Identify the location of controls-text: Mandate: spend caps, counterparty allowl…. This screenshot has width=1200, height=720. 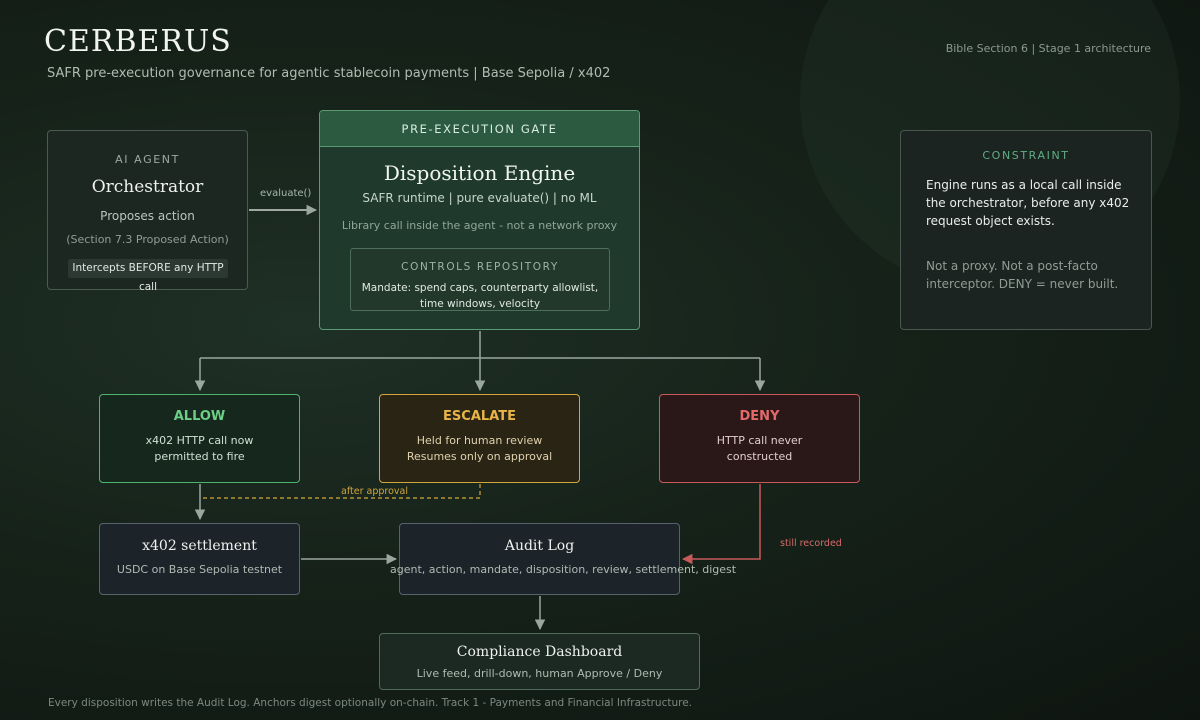
(480, 296).